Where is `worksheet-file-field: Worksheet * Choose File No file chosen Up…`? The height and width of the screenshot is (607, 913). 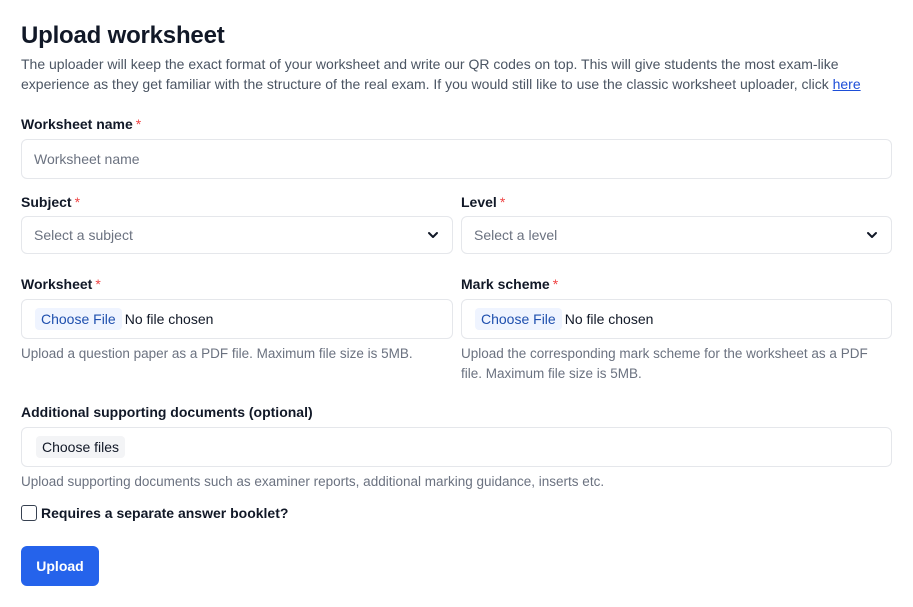 worksheet-file-field: Worksheet * Choose File No file chosen Up… is located at coordinates (237, 319).